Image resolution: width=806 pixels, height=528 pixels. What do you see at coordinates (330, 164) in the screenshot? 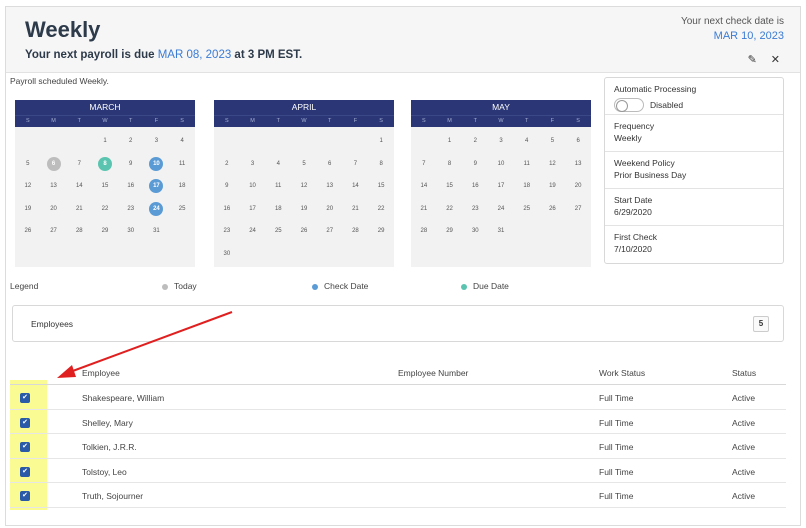
I see `calendar-day: 6` at bounding box center [330, 164].